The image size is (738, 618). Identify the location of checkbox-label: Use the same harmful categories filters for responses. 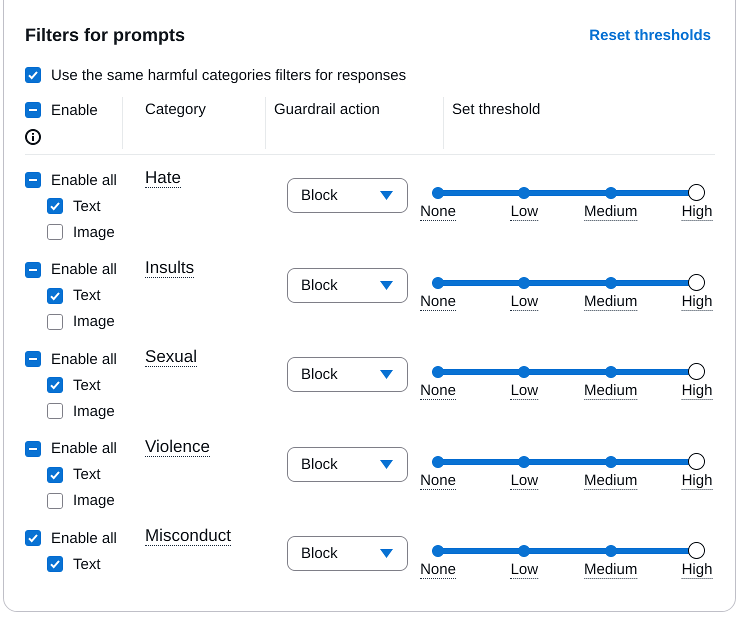
(228, 75).